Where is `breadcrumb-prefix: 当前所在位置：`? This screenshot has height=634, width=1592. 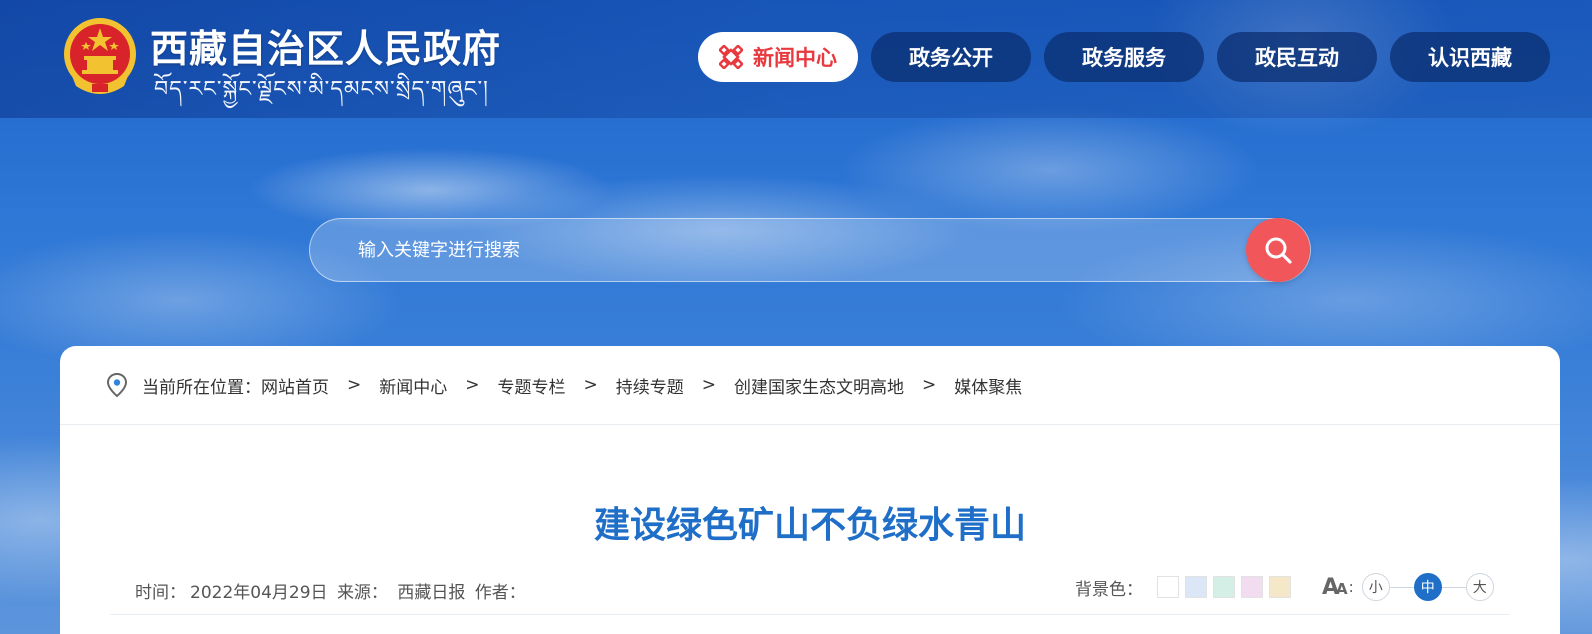
breadcrumb-prefix: 当前所在位置： is located at coordinates (201, 387).